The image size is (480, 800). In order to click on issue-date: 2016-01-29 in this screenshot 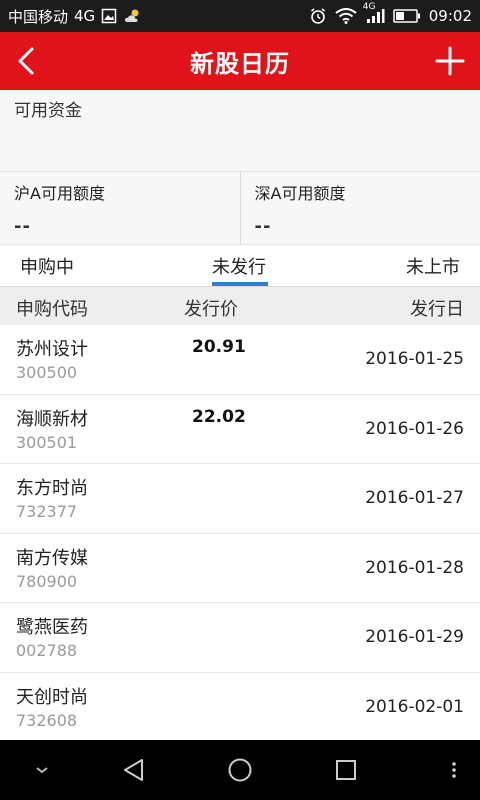, I will do `click(414, 637)`.